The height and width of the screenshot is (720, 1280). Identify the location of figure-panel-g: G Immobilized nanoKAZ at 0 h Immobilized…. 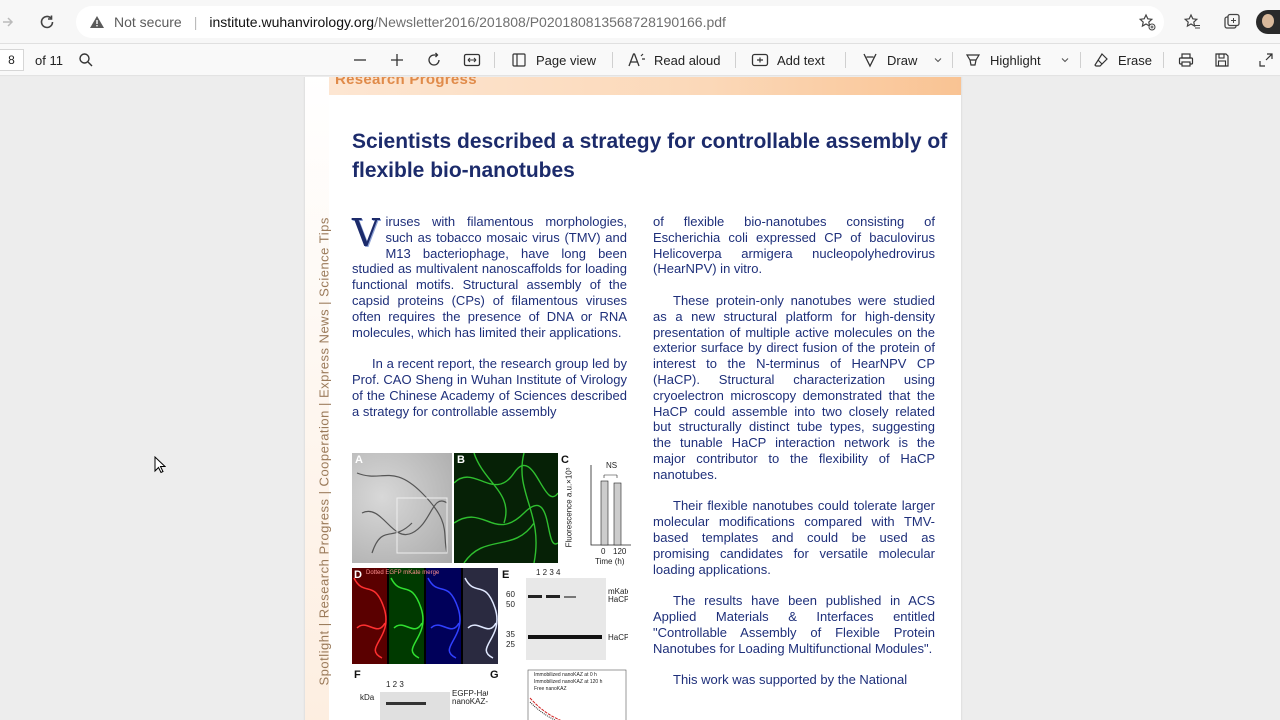
(558, 694).